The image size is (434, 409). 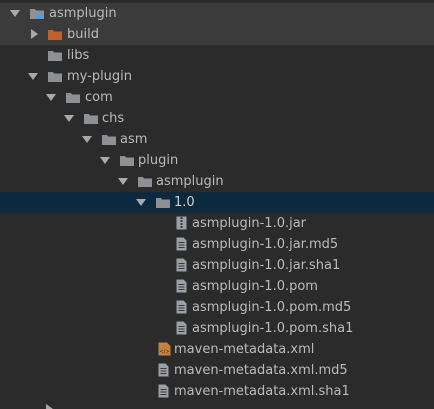 I want to click on tree-node-label: chs, so click(x=113, y=118).